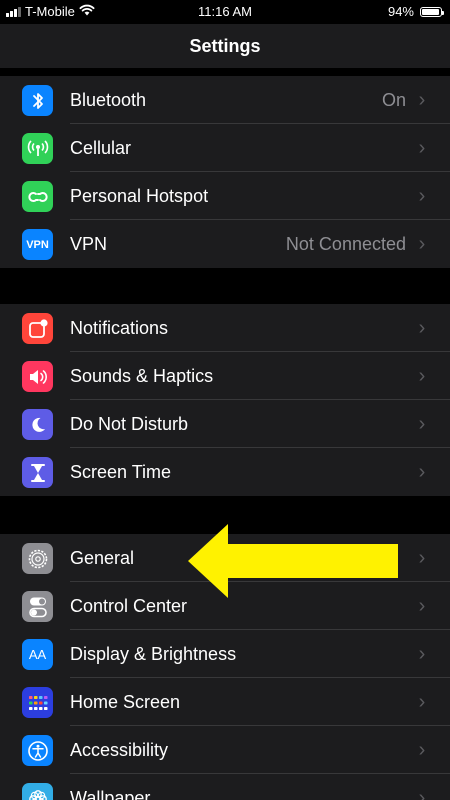 Image resolution: width=450 pixels, height=800 pixels. What do you see at coordinates (225, 702) in the screenshot?
I see `settings-row-home-screen: Home Screen ›` at bounding box center [225, 702].